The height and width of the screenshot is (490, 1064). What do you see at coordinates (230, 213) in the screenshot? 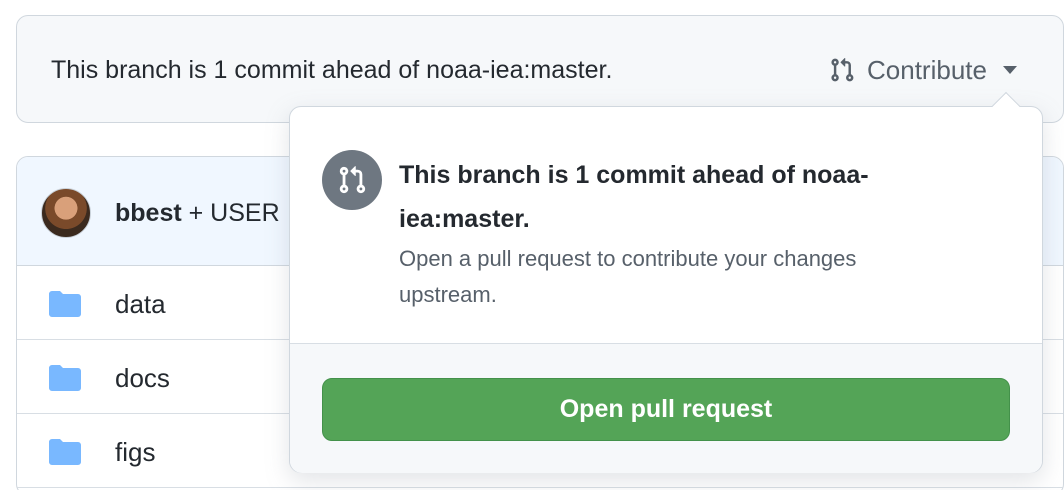
I see `commit-coauthor: + USER` at bounding box center [230, 213].